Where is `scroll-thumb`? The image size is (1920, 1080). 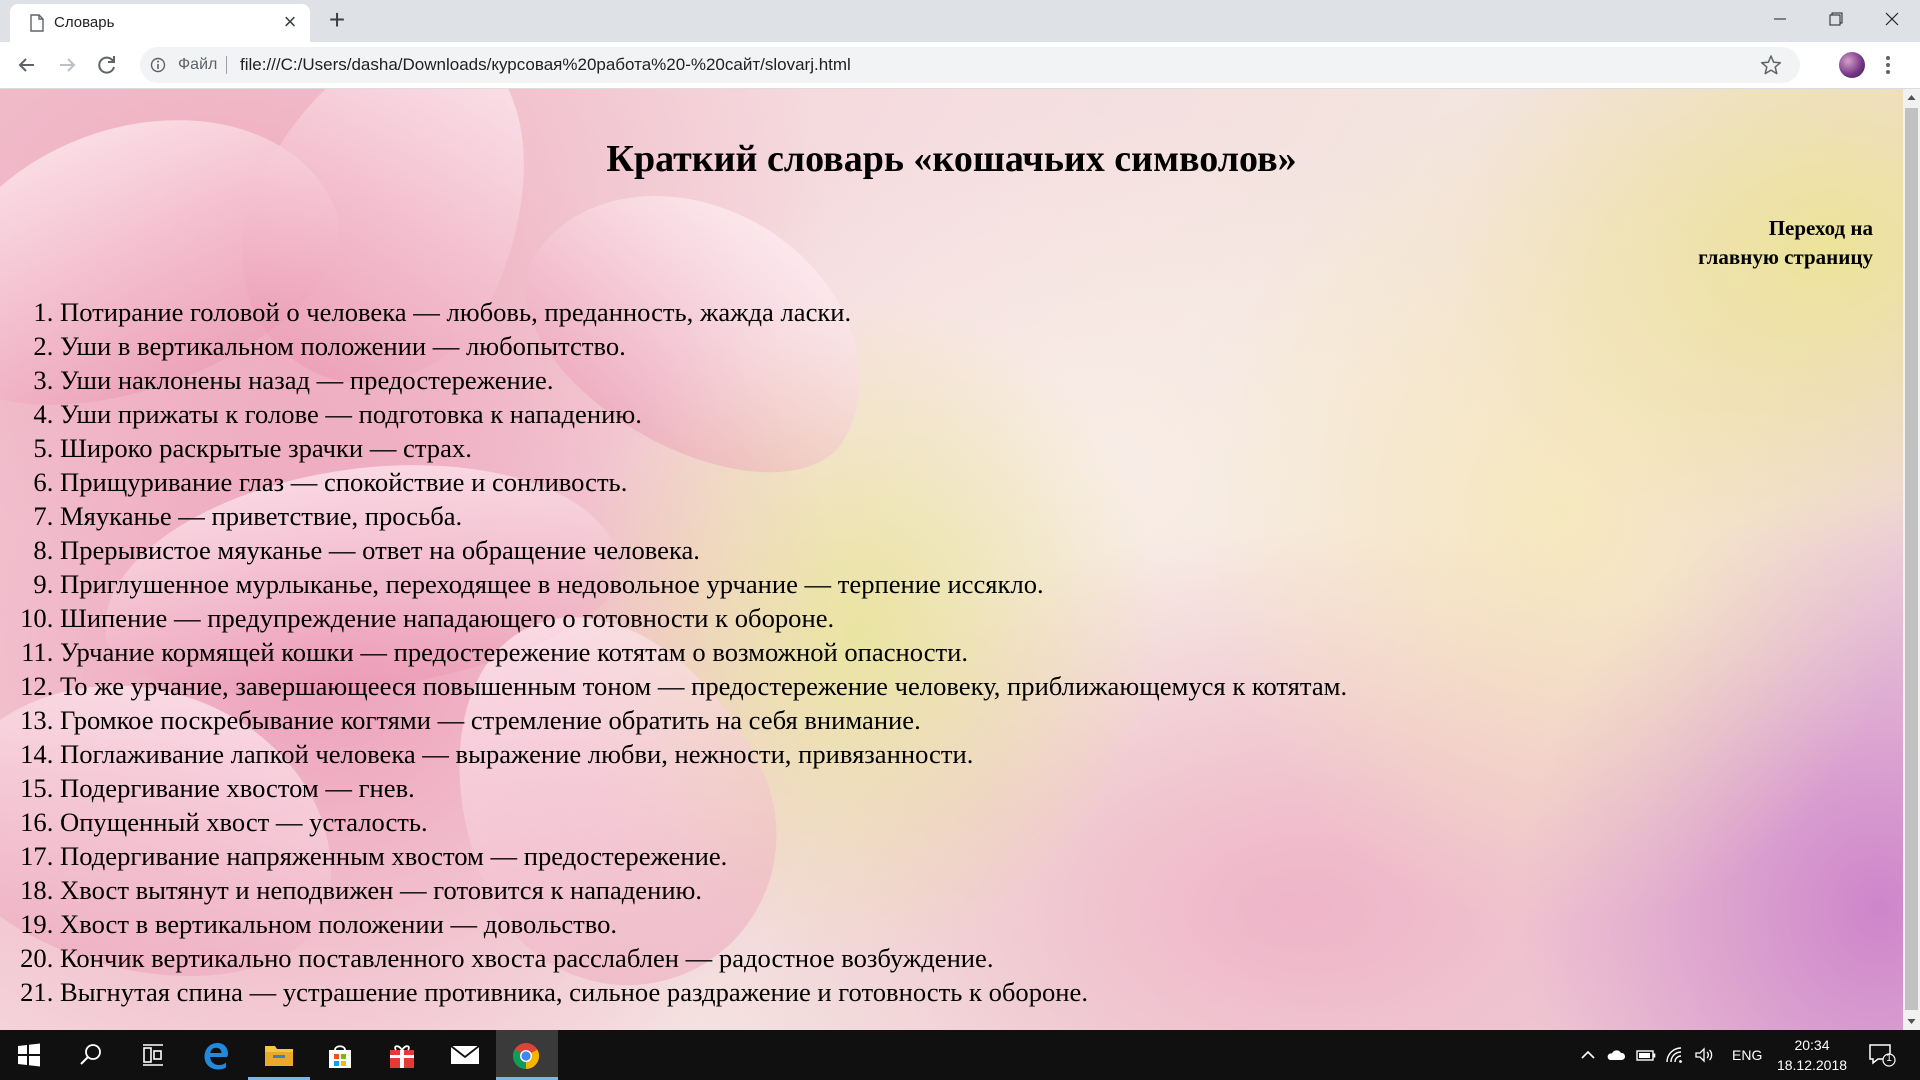
scroll-thumb is located at coordinates (1911, 559).